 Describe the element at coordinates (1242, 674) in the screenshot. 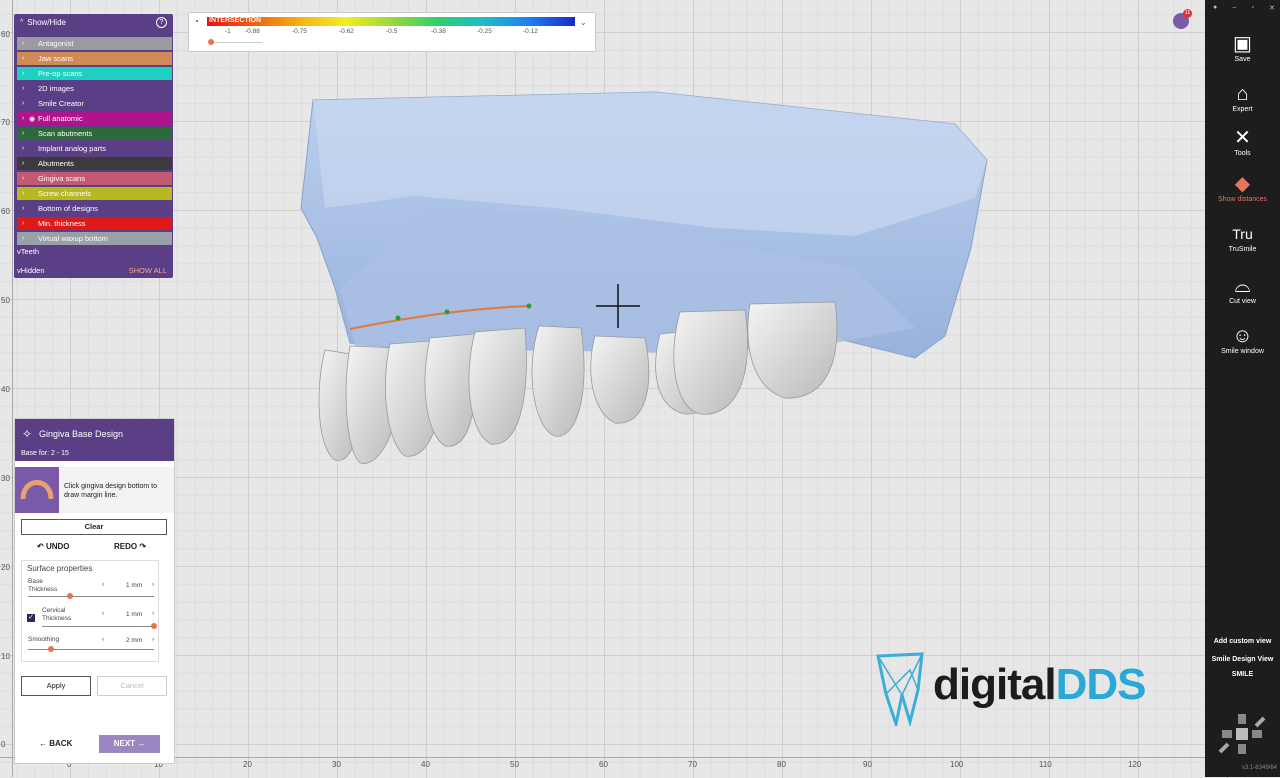

I see `smile-button: SMILE` at that location.